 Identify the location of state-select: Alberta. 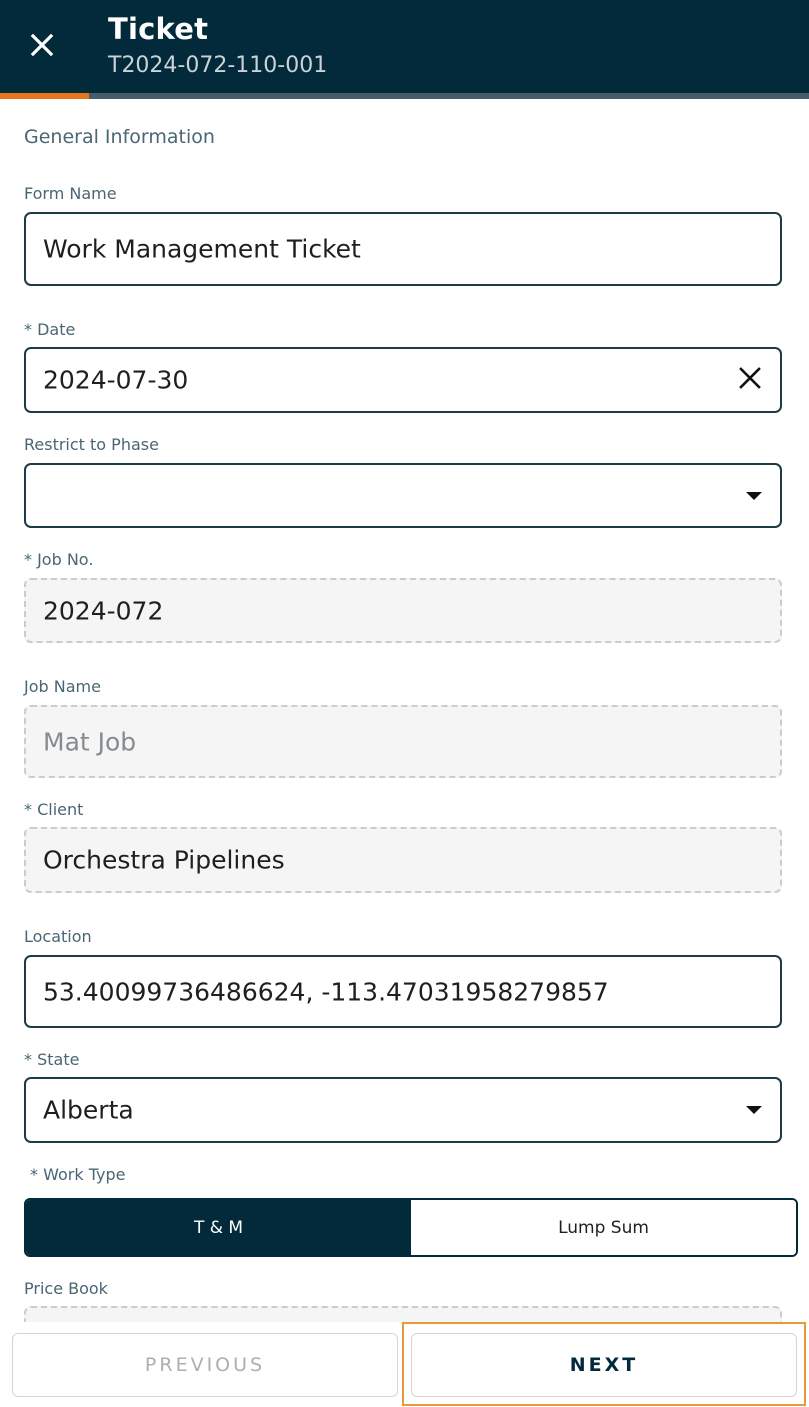
(403, 1110).